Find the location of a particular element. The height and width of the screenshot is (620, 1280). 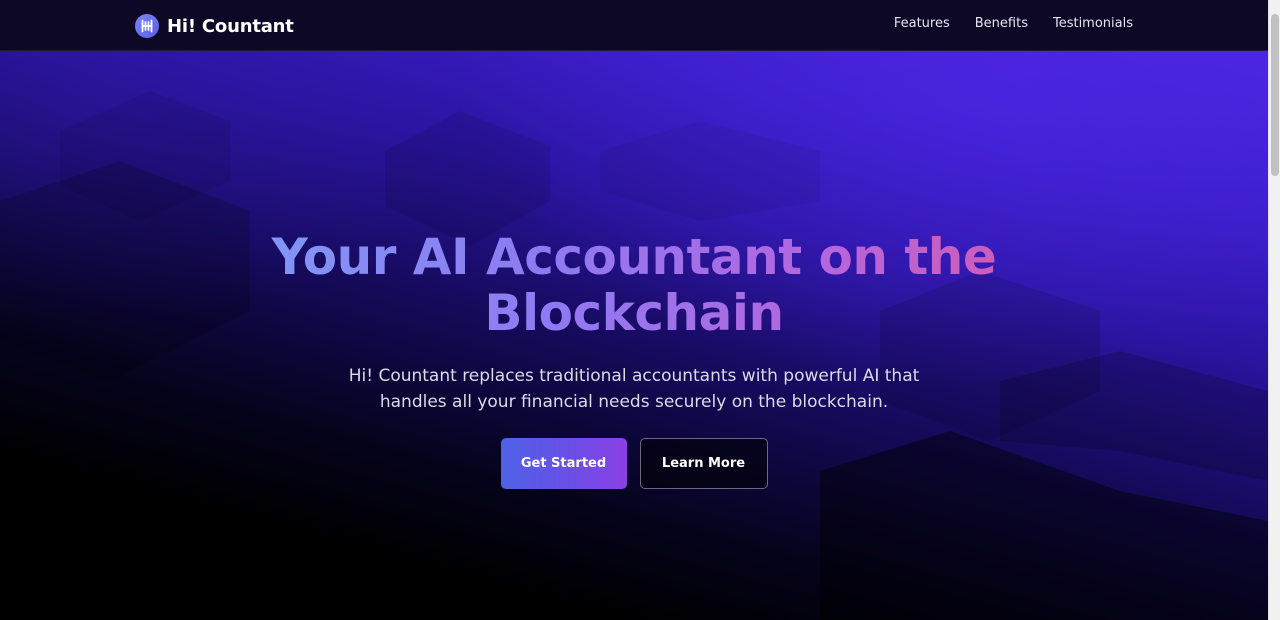

hicountant-logo-icon is located at coordinates (147, 26).